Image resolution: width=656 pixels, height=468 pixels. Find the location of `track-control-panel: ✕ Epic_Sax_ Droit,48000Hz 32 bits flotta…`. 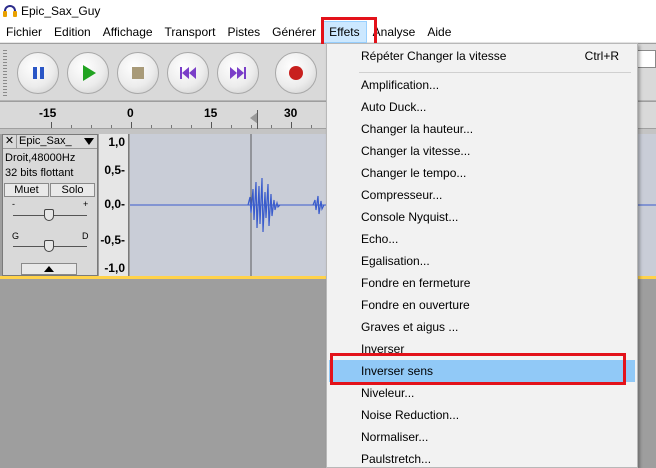

track-control-panel: ✕ Epic_Sax_ Droit,48000Hz 32 bits flotta… is located at coordinates (50, 205).